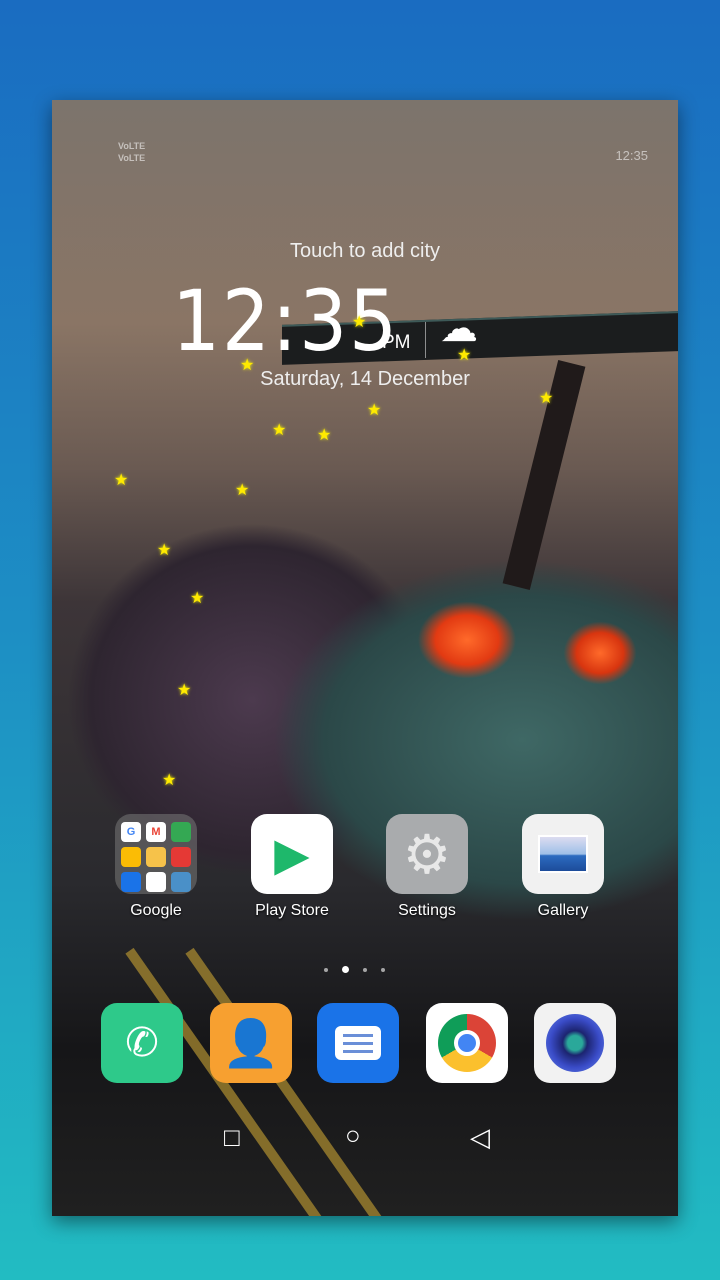 The width and height of the screenshot is (720, 1280). I want to click on messages-icon, so click(358, 1043).